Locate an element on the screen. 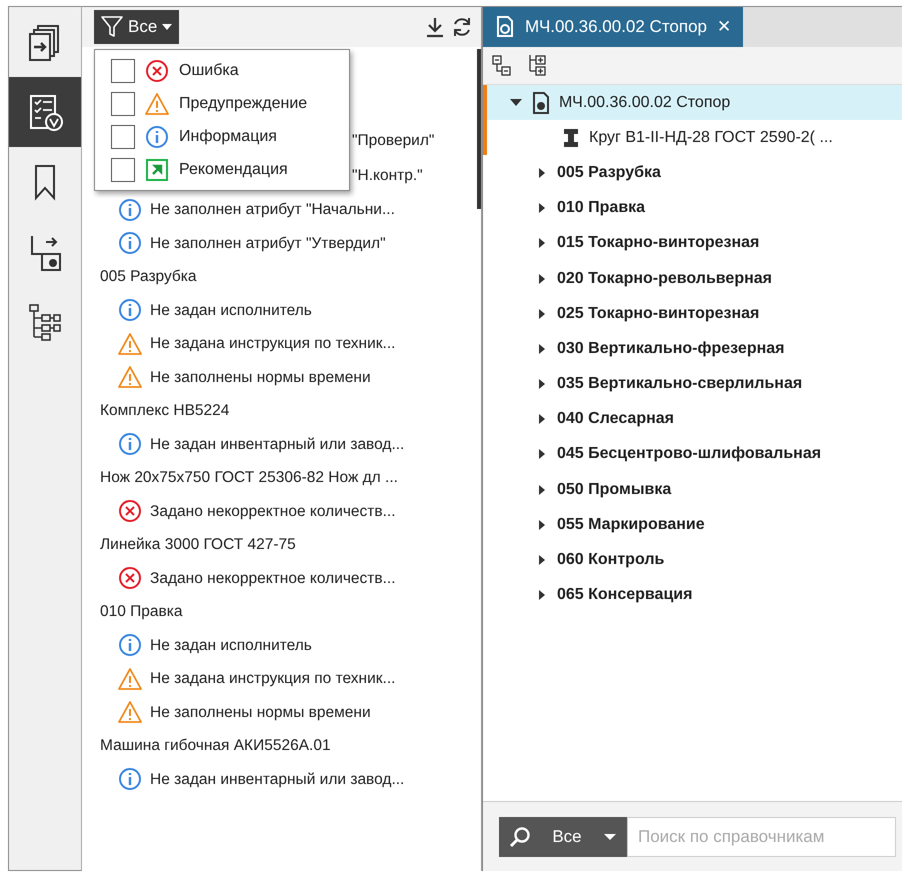 The width and height of the screenshot is (908, 881). tree-item: 040 Слесарная is located at coordinates (615, 419).